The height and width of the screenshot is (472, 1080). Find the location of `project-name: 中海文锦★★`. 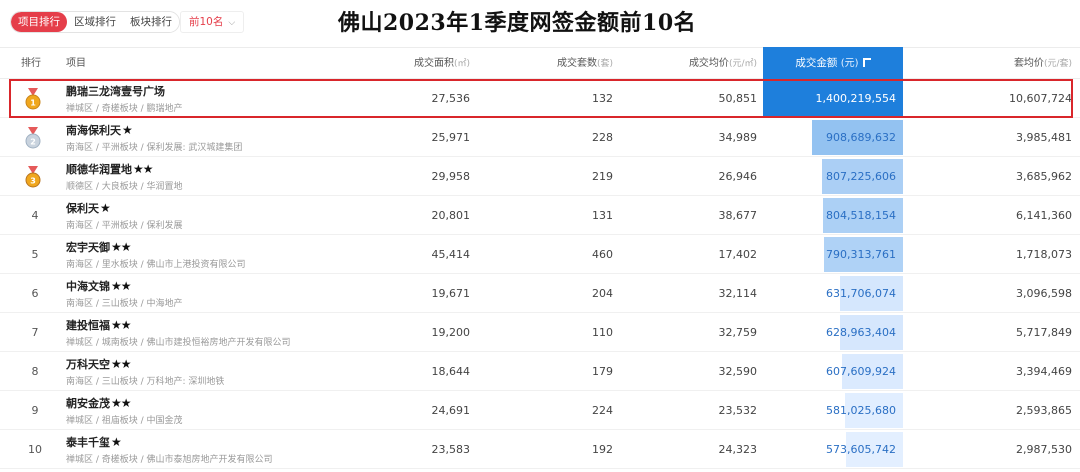

project-name: 中海文锦★★ is located at coordinates (98, 286).